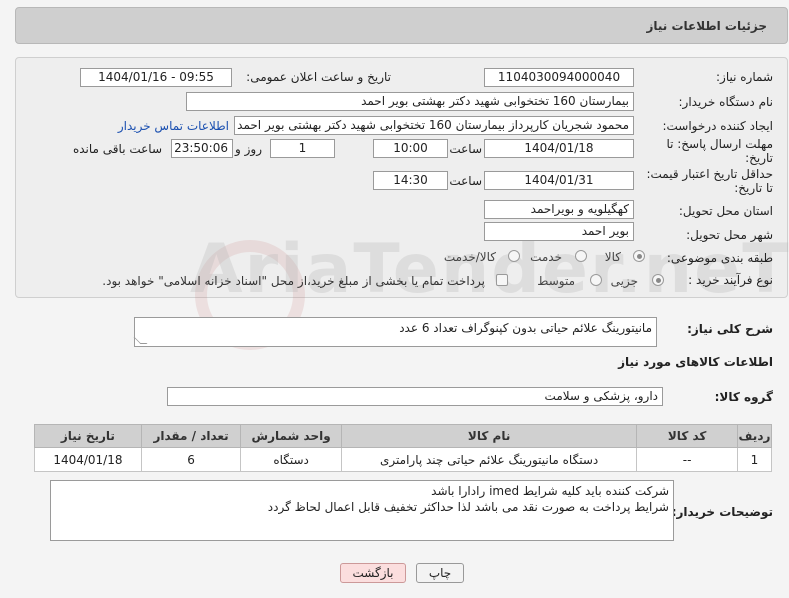 The width and height of the screenshot is (789, 598). Describe the element at coordinates (88, 459) in the screenshot. I see `cell-need-date: 1404/01/18` at that location.